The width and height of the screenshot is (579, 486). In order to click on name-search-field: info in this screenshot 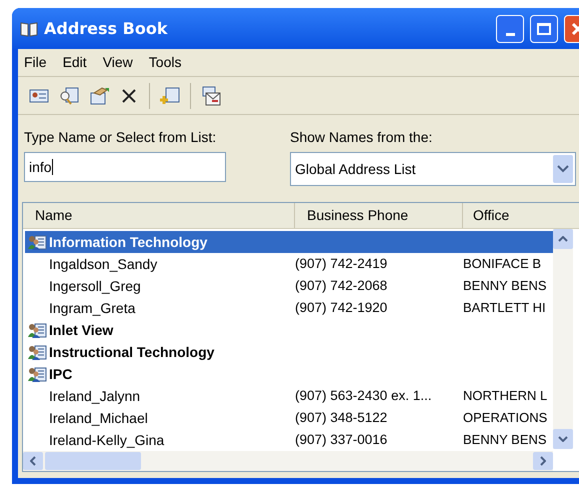, I will do `click(125, 167)`.